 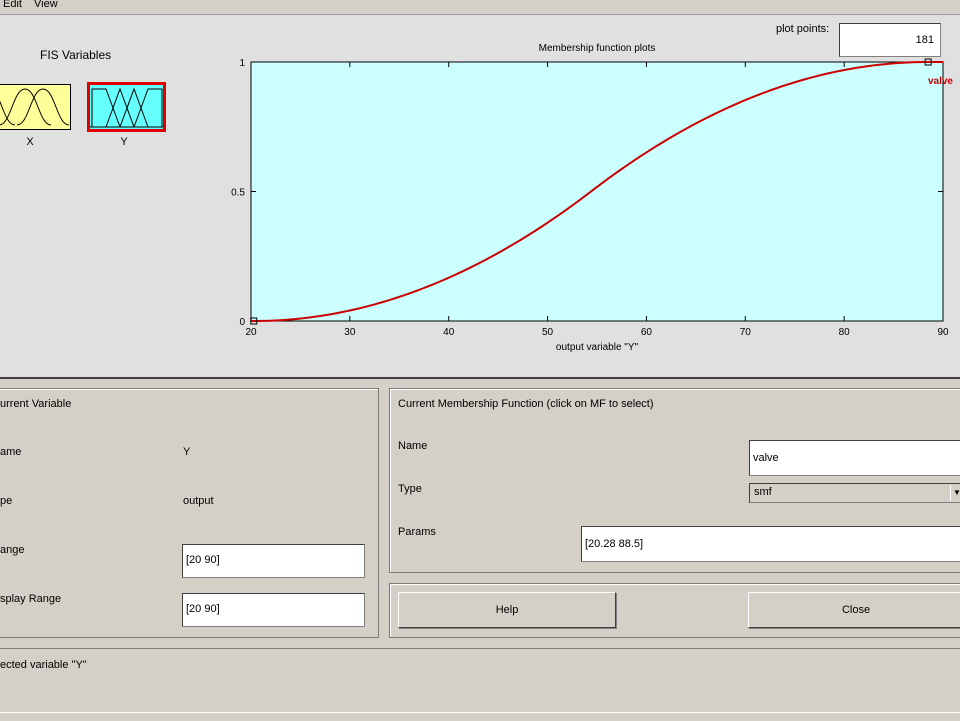 What do you see at coordinates (251, 332) in the screenshot?
I see `x-tick-label: 20` at bounding box center [251, 332].